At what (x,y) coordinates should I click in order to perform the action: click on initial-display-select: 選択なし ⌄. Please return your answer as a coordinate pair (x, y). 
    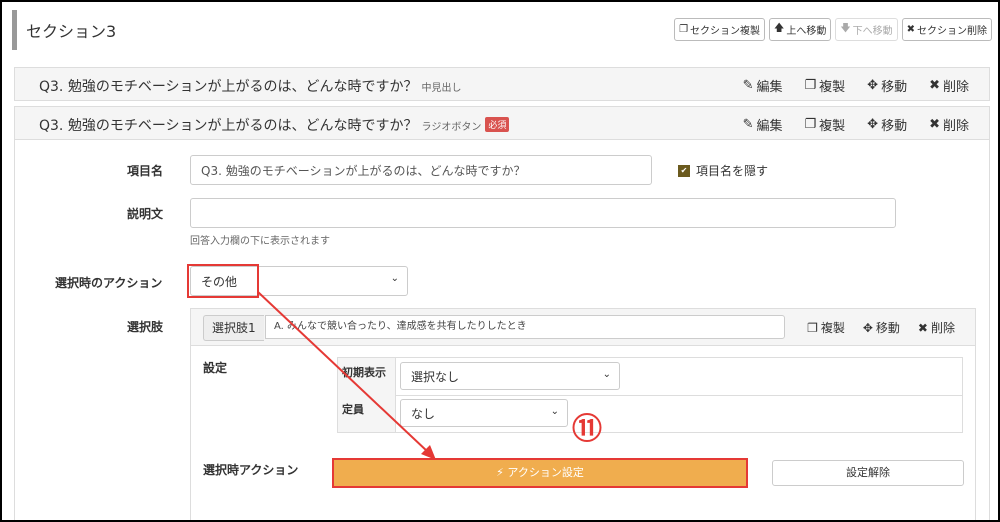
    Looking at the image, I should click on (510, 376).